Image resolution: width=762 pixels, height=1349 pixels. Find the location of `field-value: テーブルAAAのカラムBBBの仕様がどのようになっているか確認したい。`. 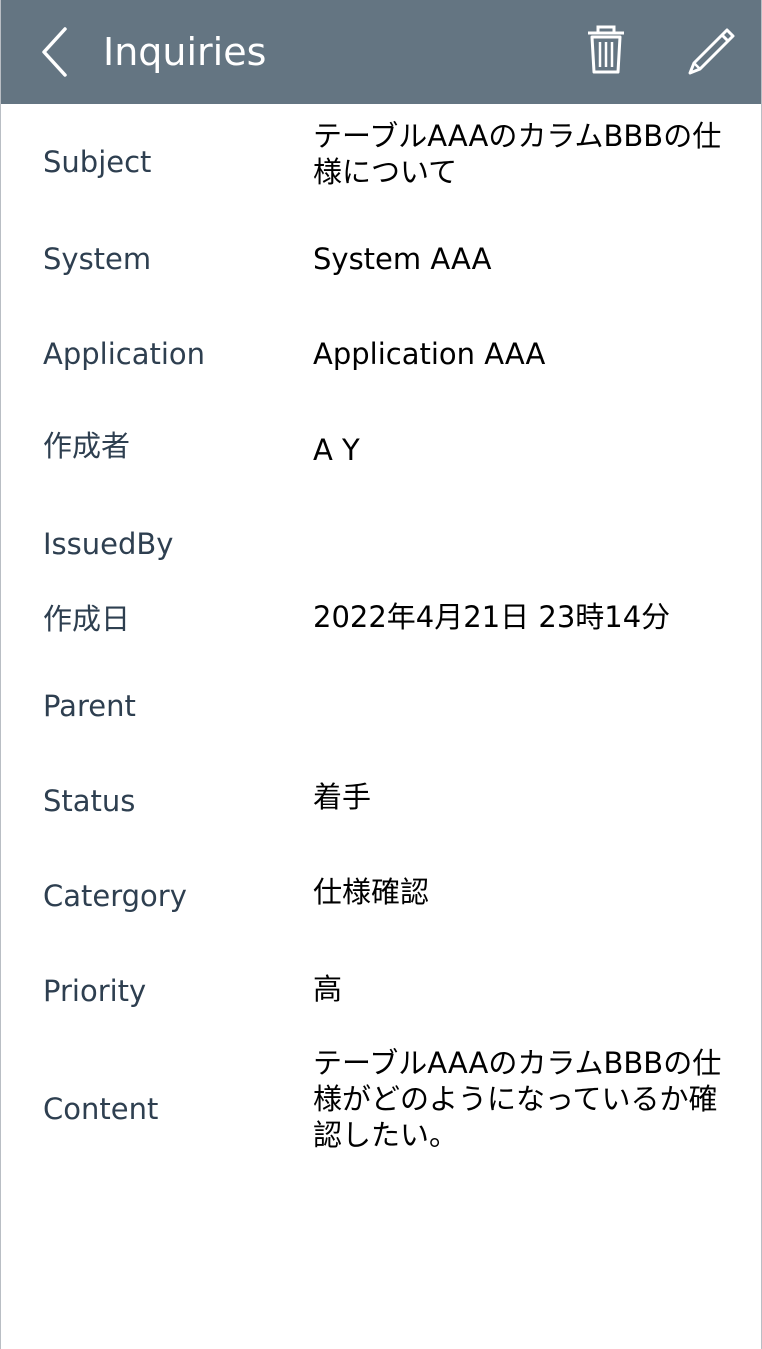

field-value: テーブルAAAのカラムBBBの仕様がどのようになっているか確認したい。 is located at coordinates (517, 1099).